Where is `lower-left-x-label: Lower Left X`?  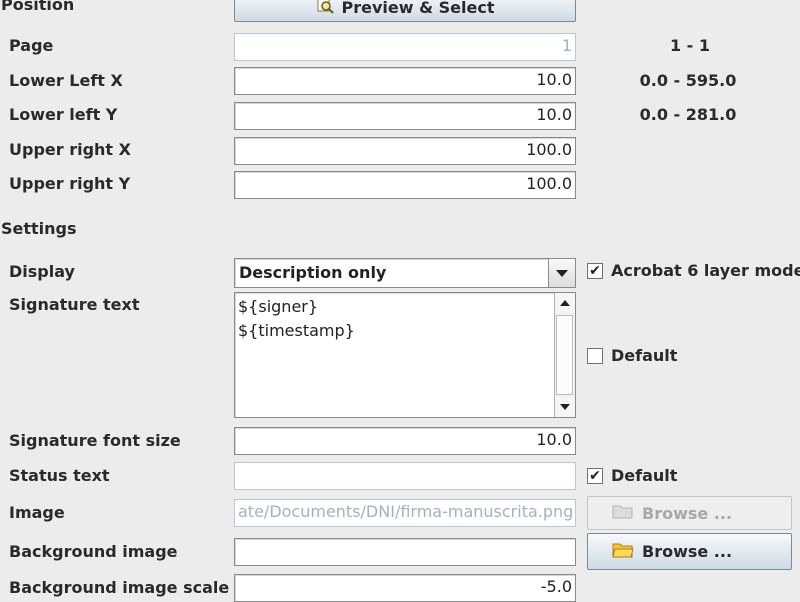
lower-left-x-label: Lower Left X is located at coordinates (66, 80).